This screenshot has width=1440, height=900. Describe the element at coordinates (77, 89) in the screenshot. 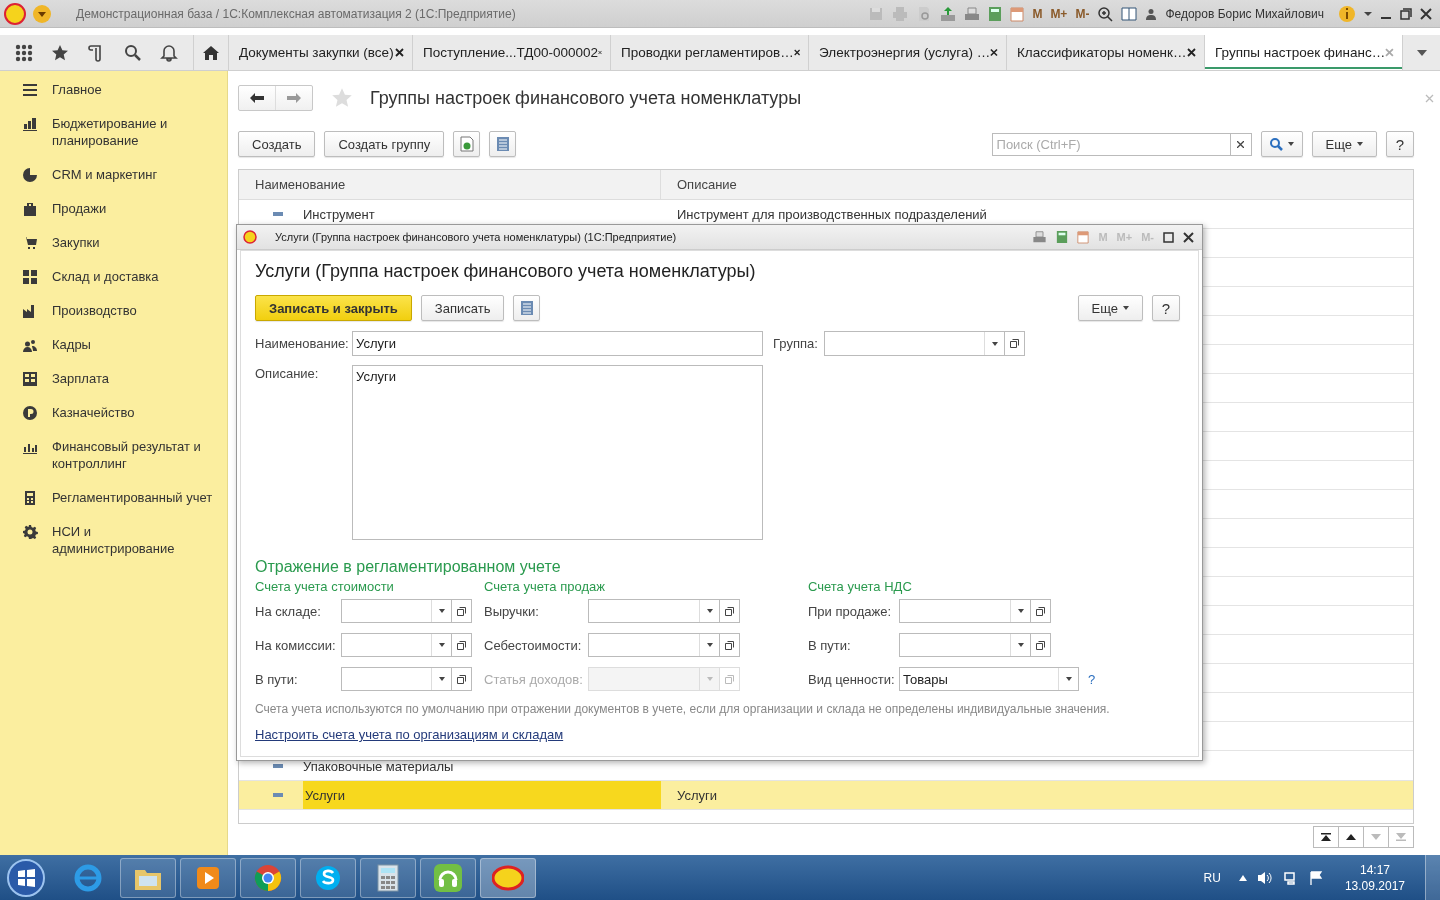

I see `sidebar-item: Главное` at that location.